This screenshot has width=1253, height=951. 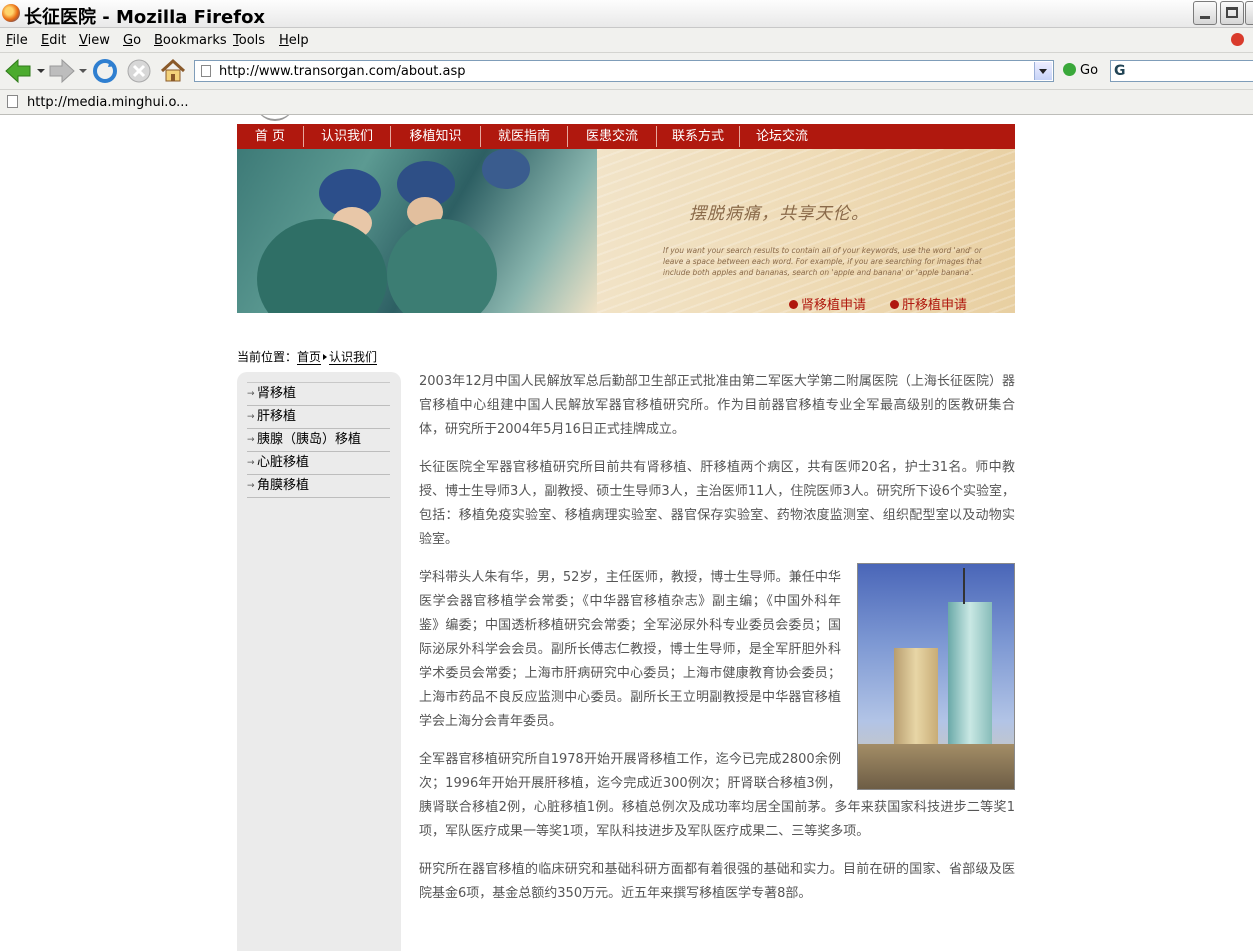 What do you see at coordinates (17, 40) in the screenshot?
I see `menu-file: File` at bounding box center [17, 40].